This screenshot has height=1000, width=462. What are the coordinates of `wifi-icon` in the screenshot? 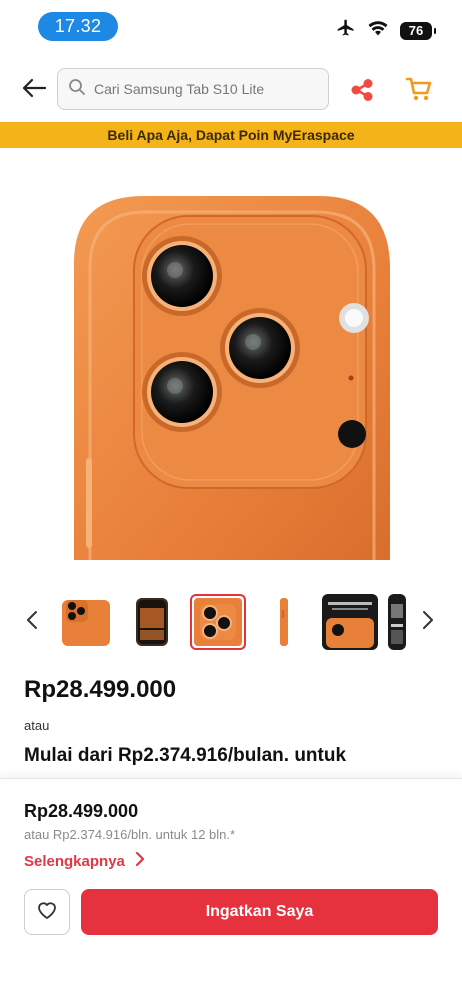 It's located at (378, 30).